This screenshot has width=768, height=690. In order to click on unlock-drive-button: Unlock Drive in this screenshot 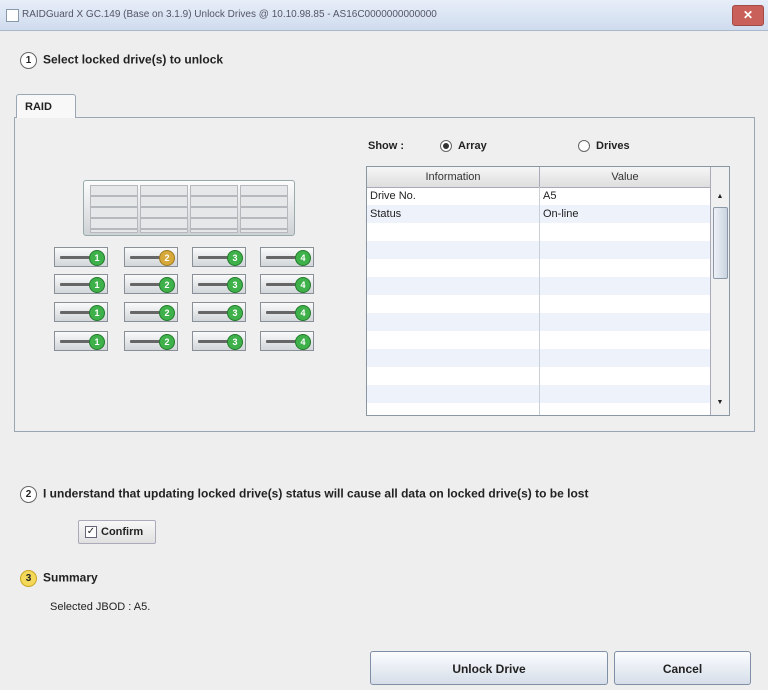, I will do `click(489, 668)`.